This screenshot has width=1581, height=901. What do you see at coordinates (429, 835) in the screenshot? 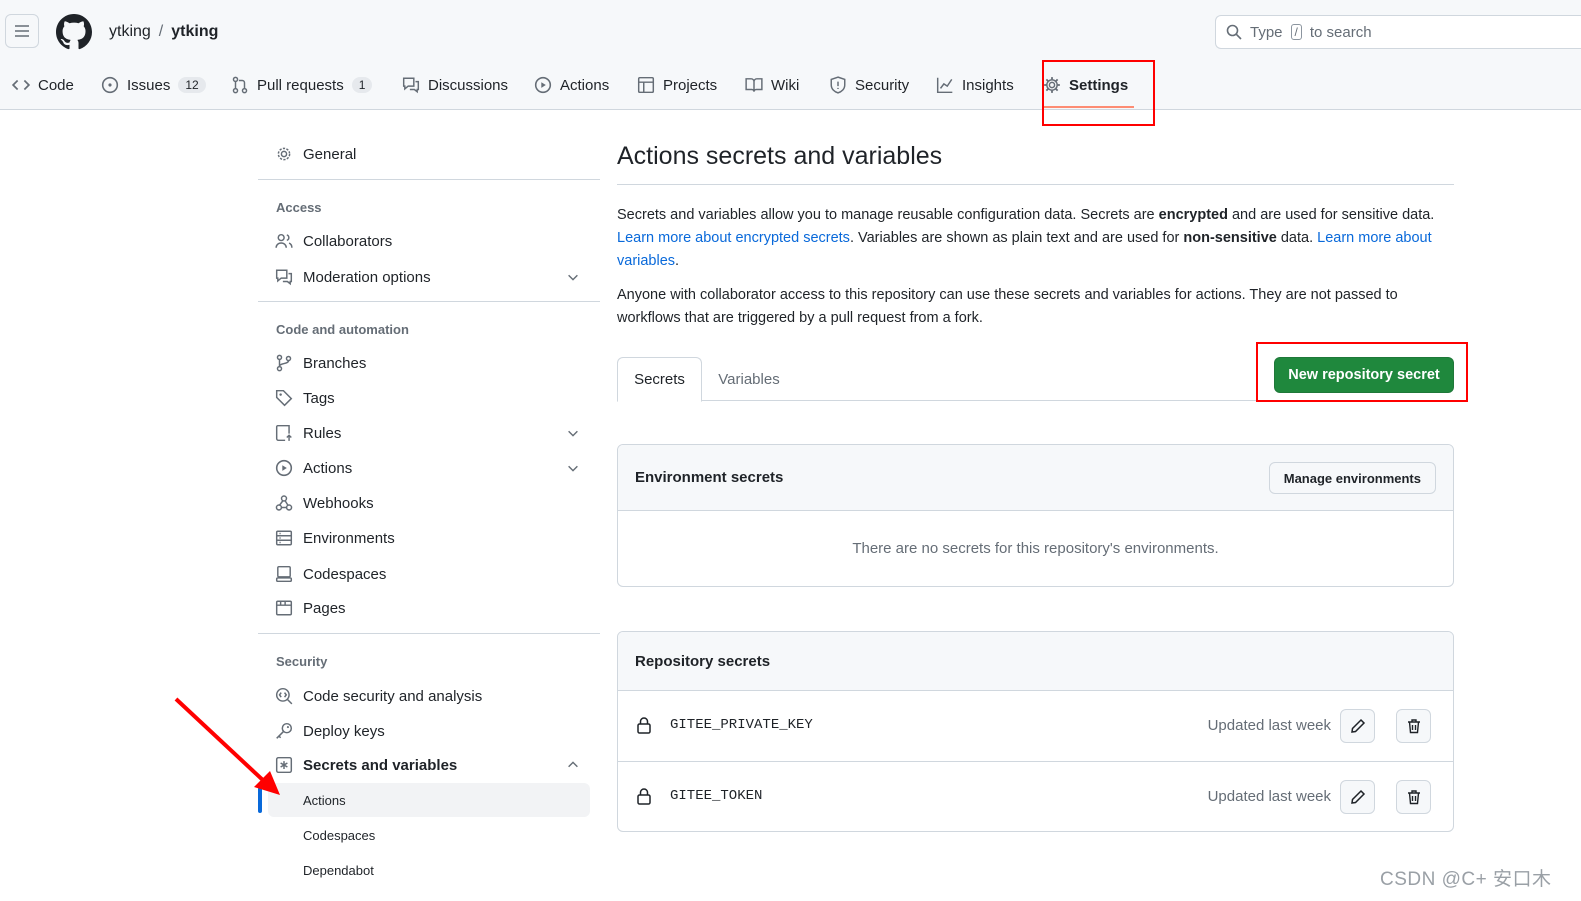
I see `sidebar-subitem-codespaces: Codespaces` at bounding box center [429, 835].